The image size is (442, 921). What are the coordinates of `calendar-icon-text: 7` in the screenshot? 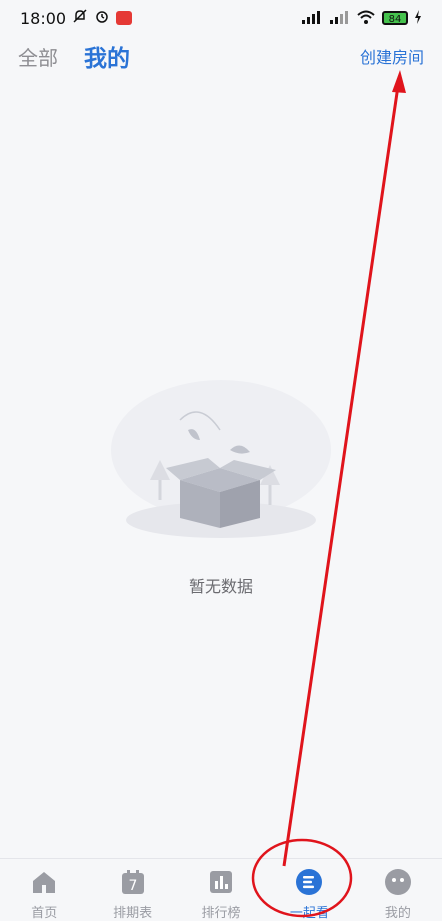 It's located at (132, 886).